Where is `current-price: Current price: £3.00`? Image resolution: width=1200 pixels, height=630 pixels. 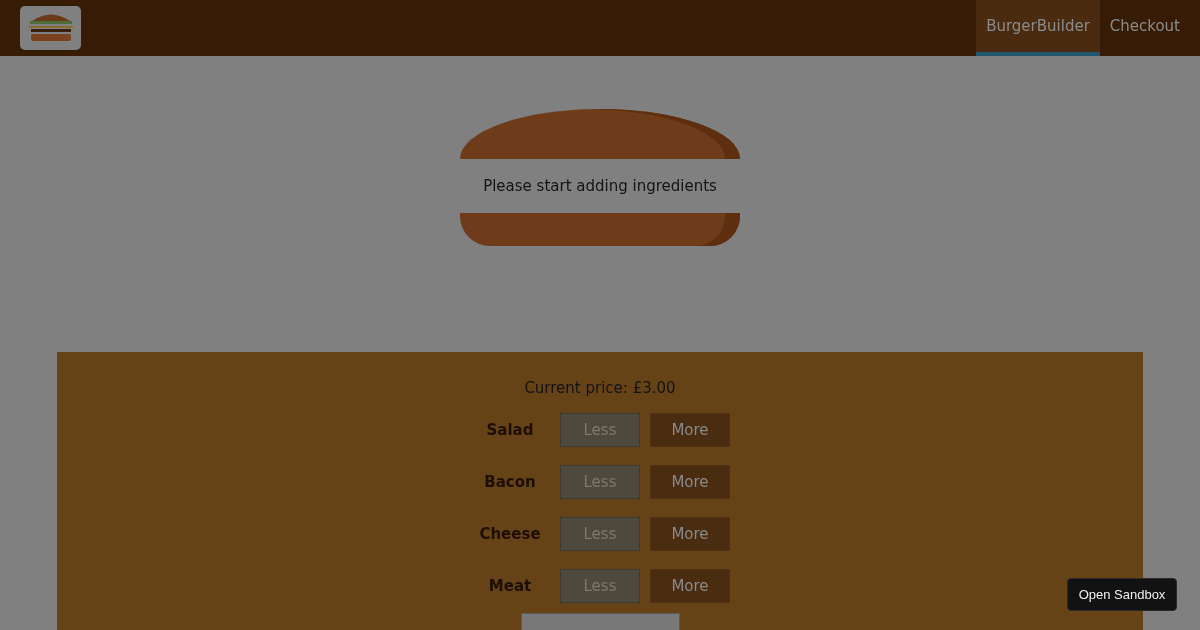
current-price: Current price: £3.00 is located at coordinates (600, 388).